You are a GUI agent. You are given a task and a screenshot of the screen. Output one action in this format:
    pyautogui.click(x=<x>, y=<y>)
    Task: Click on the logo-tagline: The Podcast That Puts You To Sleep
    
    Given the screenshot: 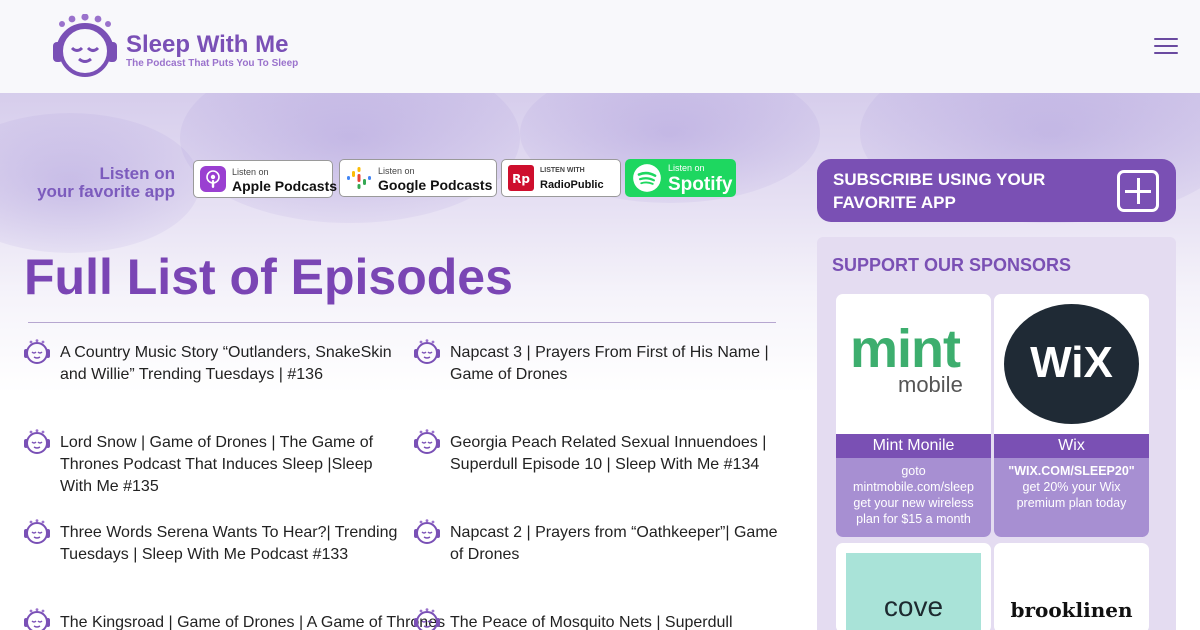 What is the action you would take?
    pyautogui.click(x=212, y=63)
    